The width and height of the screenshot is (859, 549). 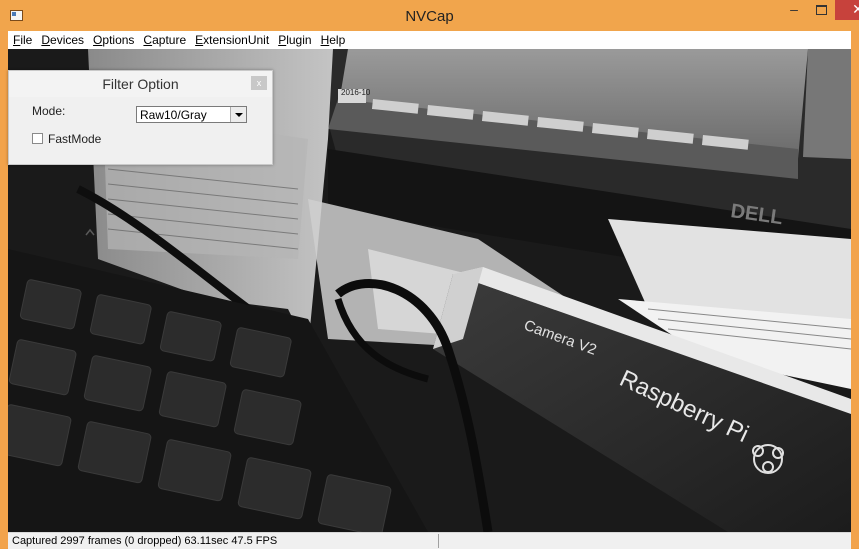 I want to click on status-divider, so click(x=438, y=541).